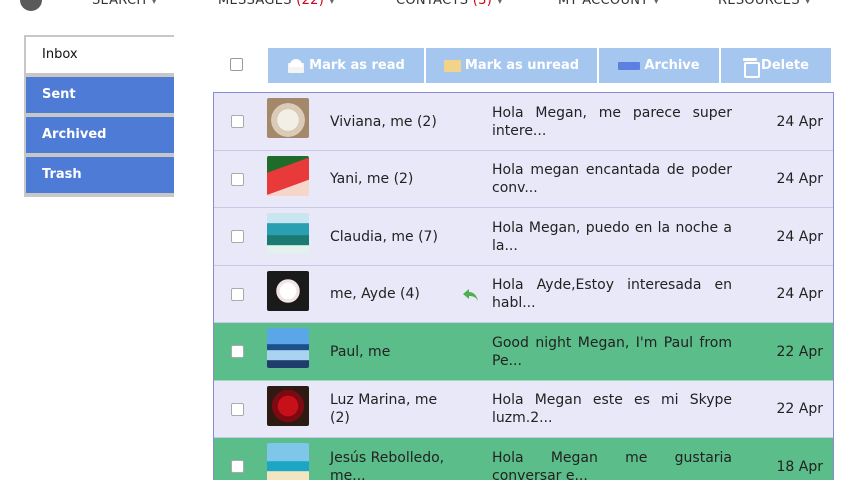 The height and width of the screenshot is (480, 852). I want to click on folder-sent: Sent, so click(100, 95).